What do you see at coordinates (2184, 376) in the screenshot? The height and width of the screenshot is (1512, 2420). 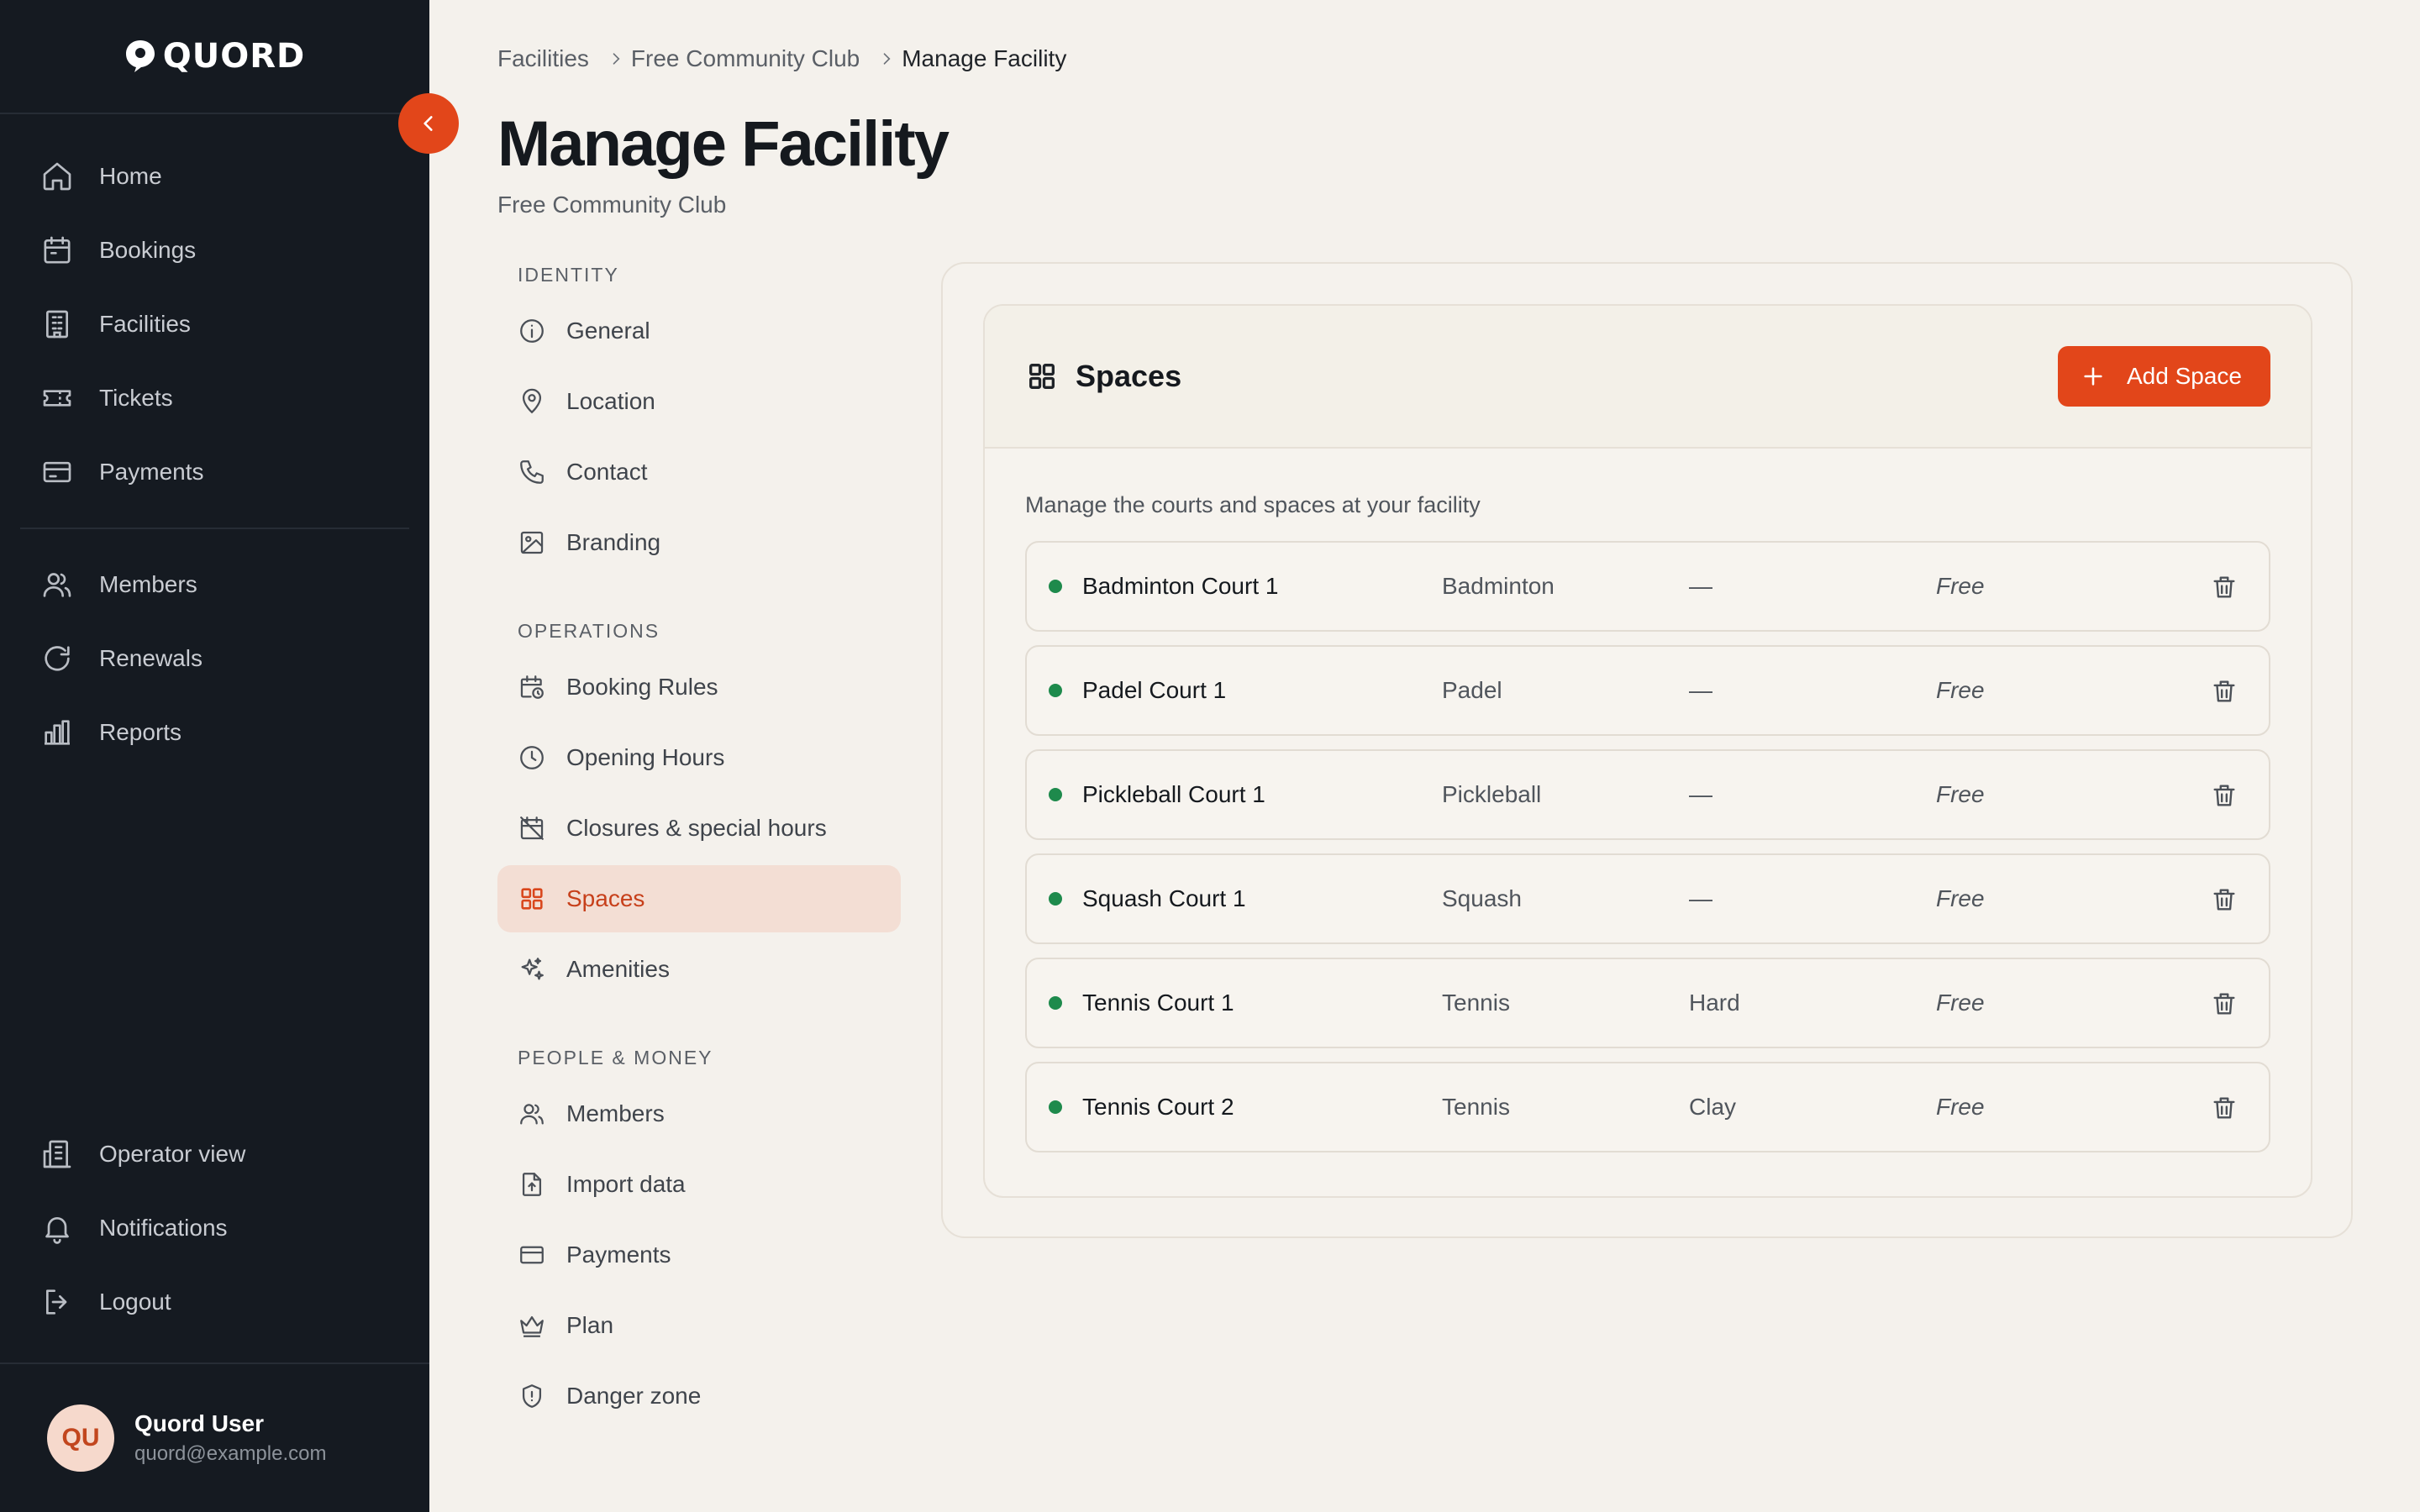 I see `add-space-label: Add Space` at bounding box center [2184, 376].